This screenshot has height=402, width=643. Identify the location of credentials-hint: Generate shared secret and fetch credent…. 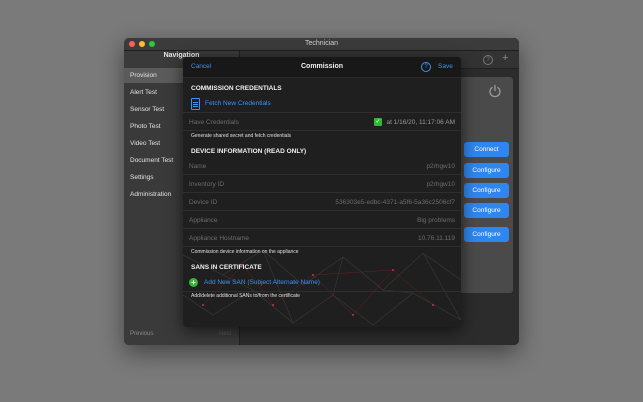
(241, 136).